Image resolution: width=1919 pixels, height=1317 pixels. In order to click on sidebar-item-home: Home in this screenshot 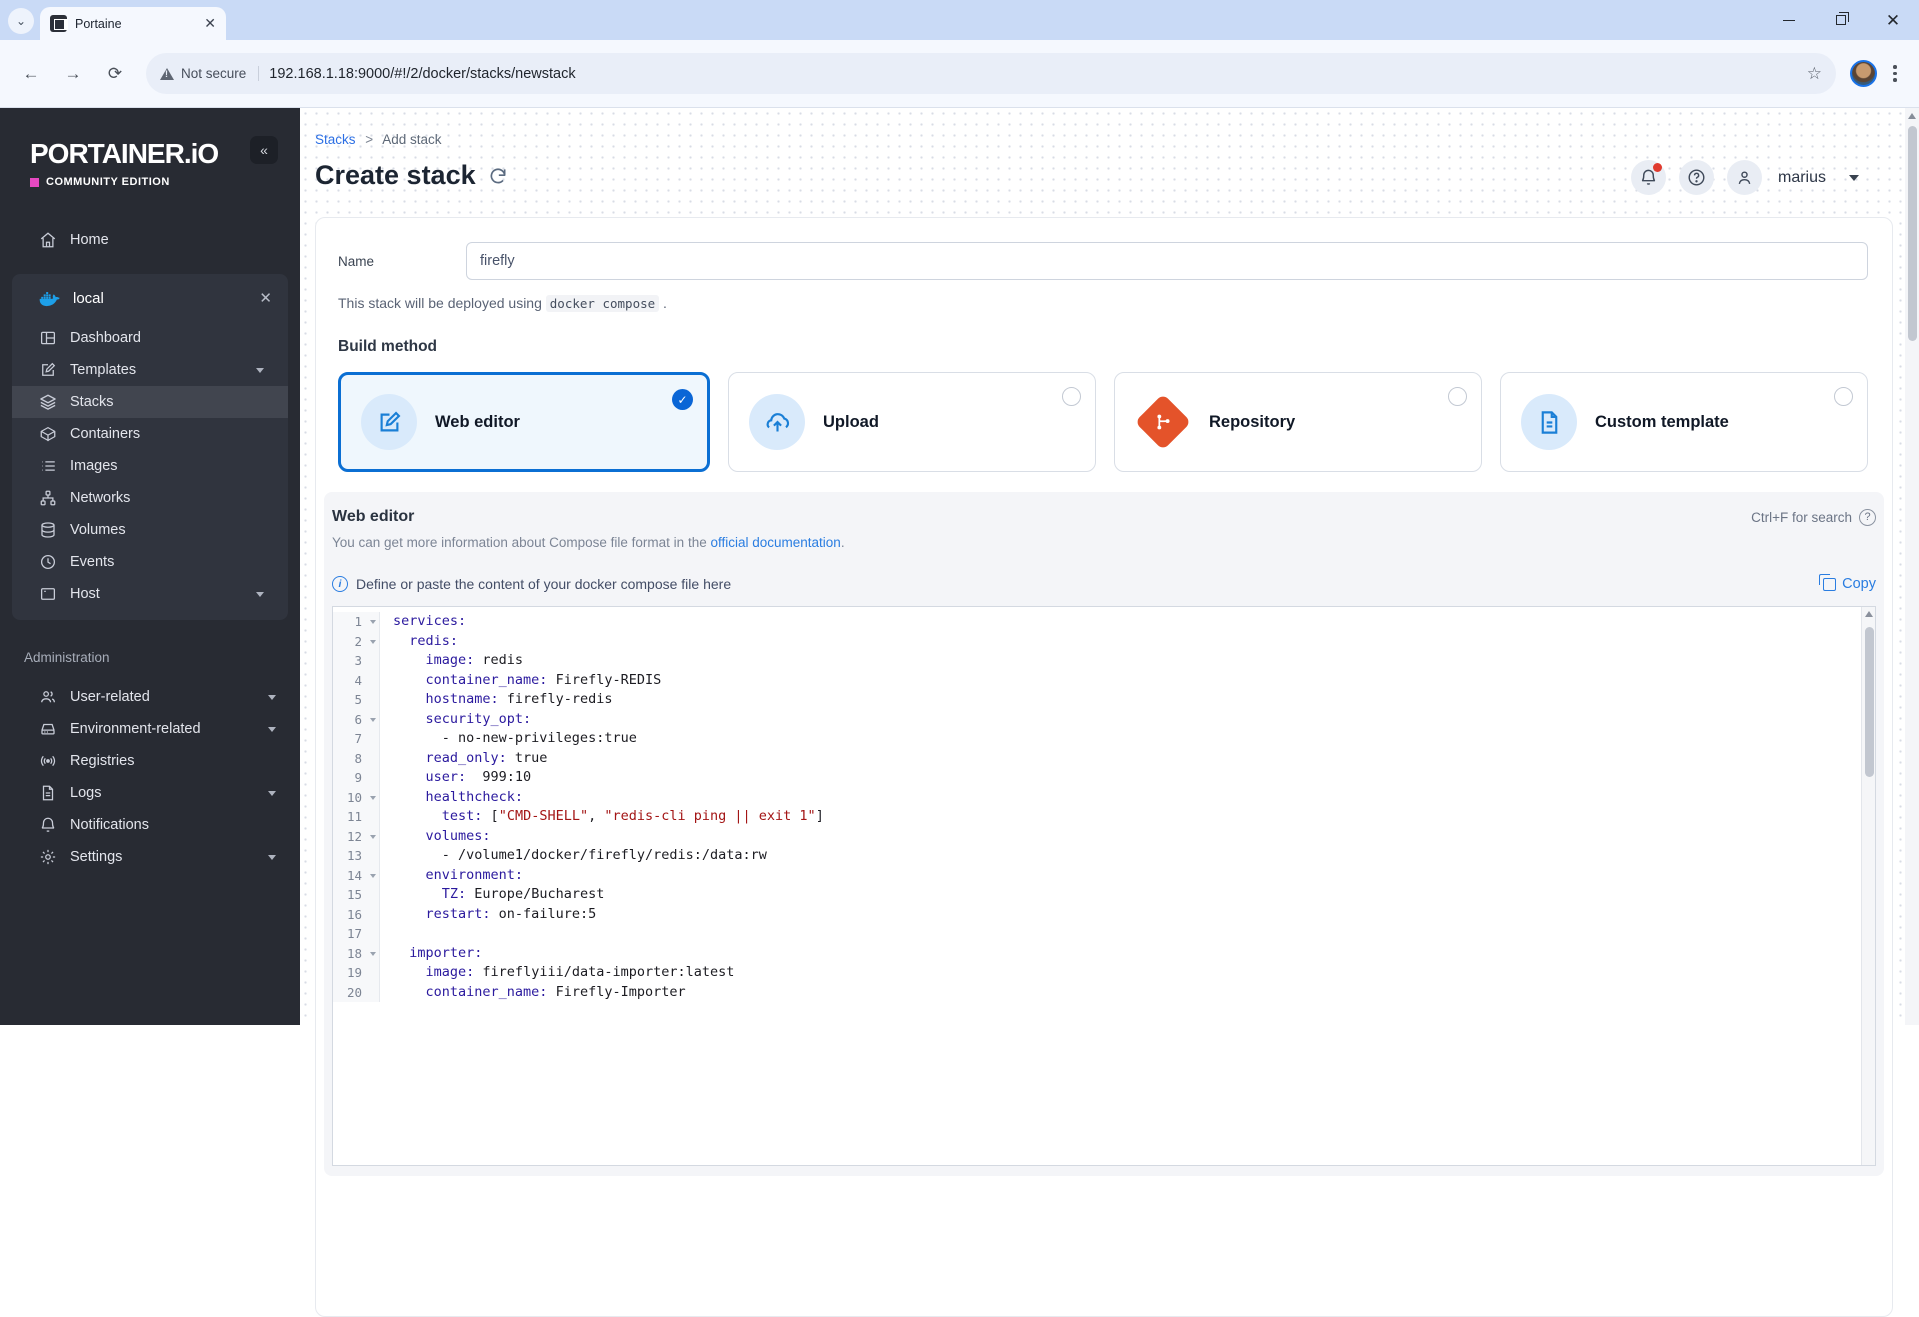, I will do `click(150, 240)`.